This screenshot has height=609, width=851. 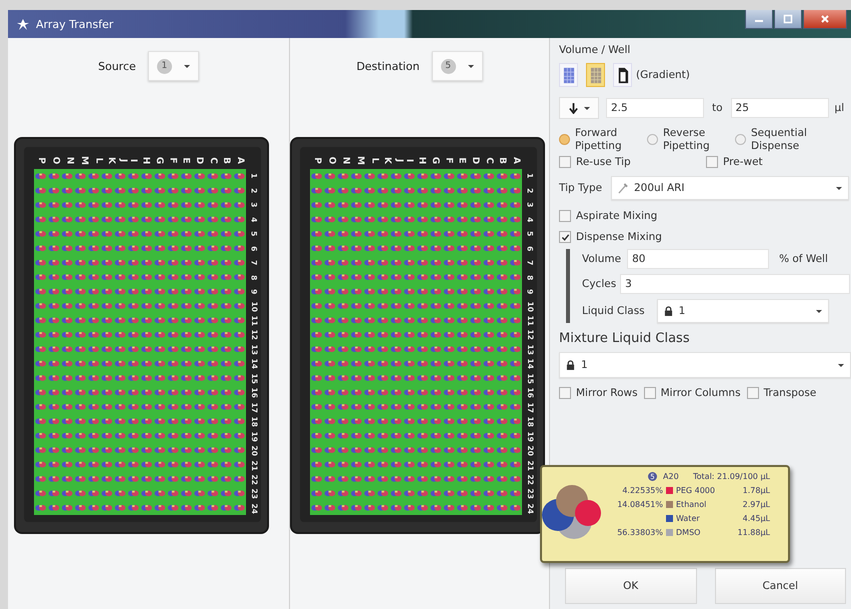 I want to click on checkbox: Re-use Tip, so click(x=632, y=162).